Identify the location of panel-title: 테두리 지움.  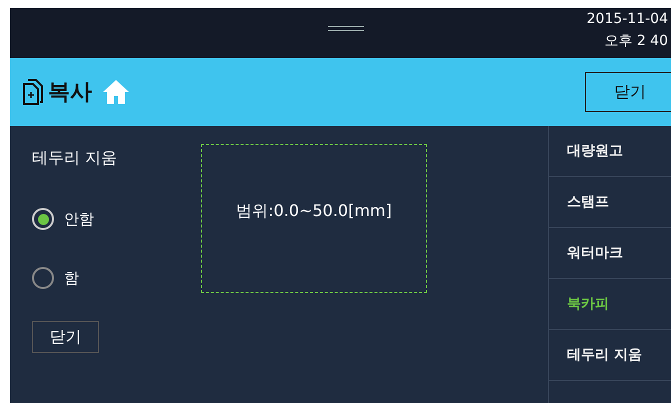
(75, 158).